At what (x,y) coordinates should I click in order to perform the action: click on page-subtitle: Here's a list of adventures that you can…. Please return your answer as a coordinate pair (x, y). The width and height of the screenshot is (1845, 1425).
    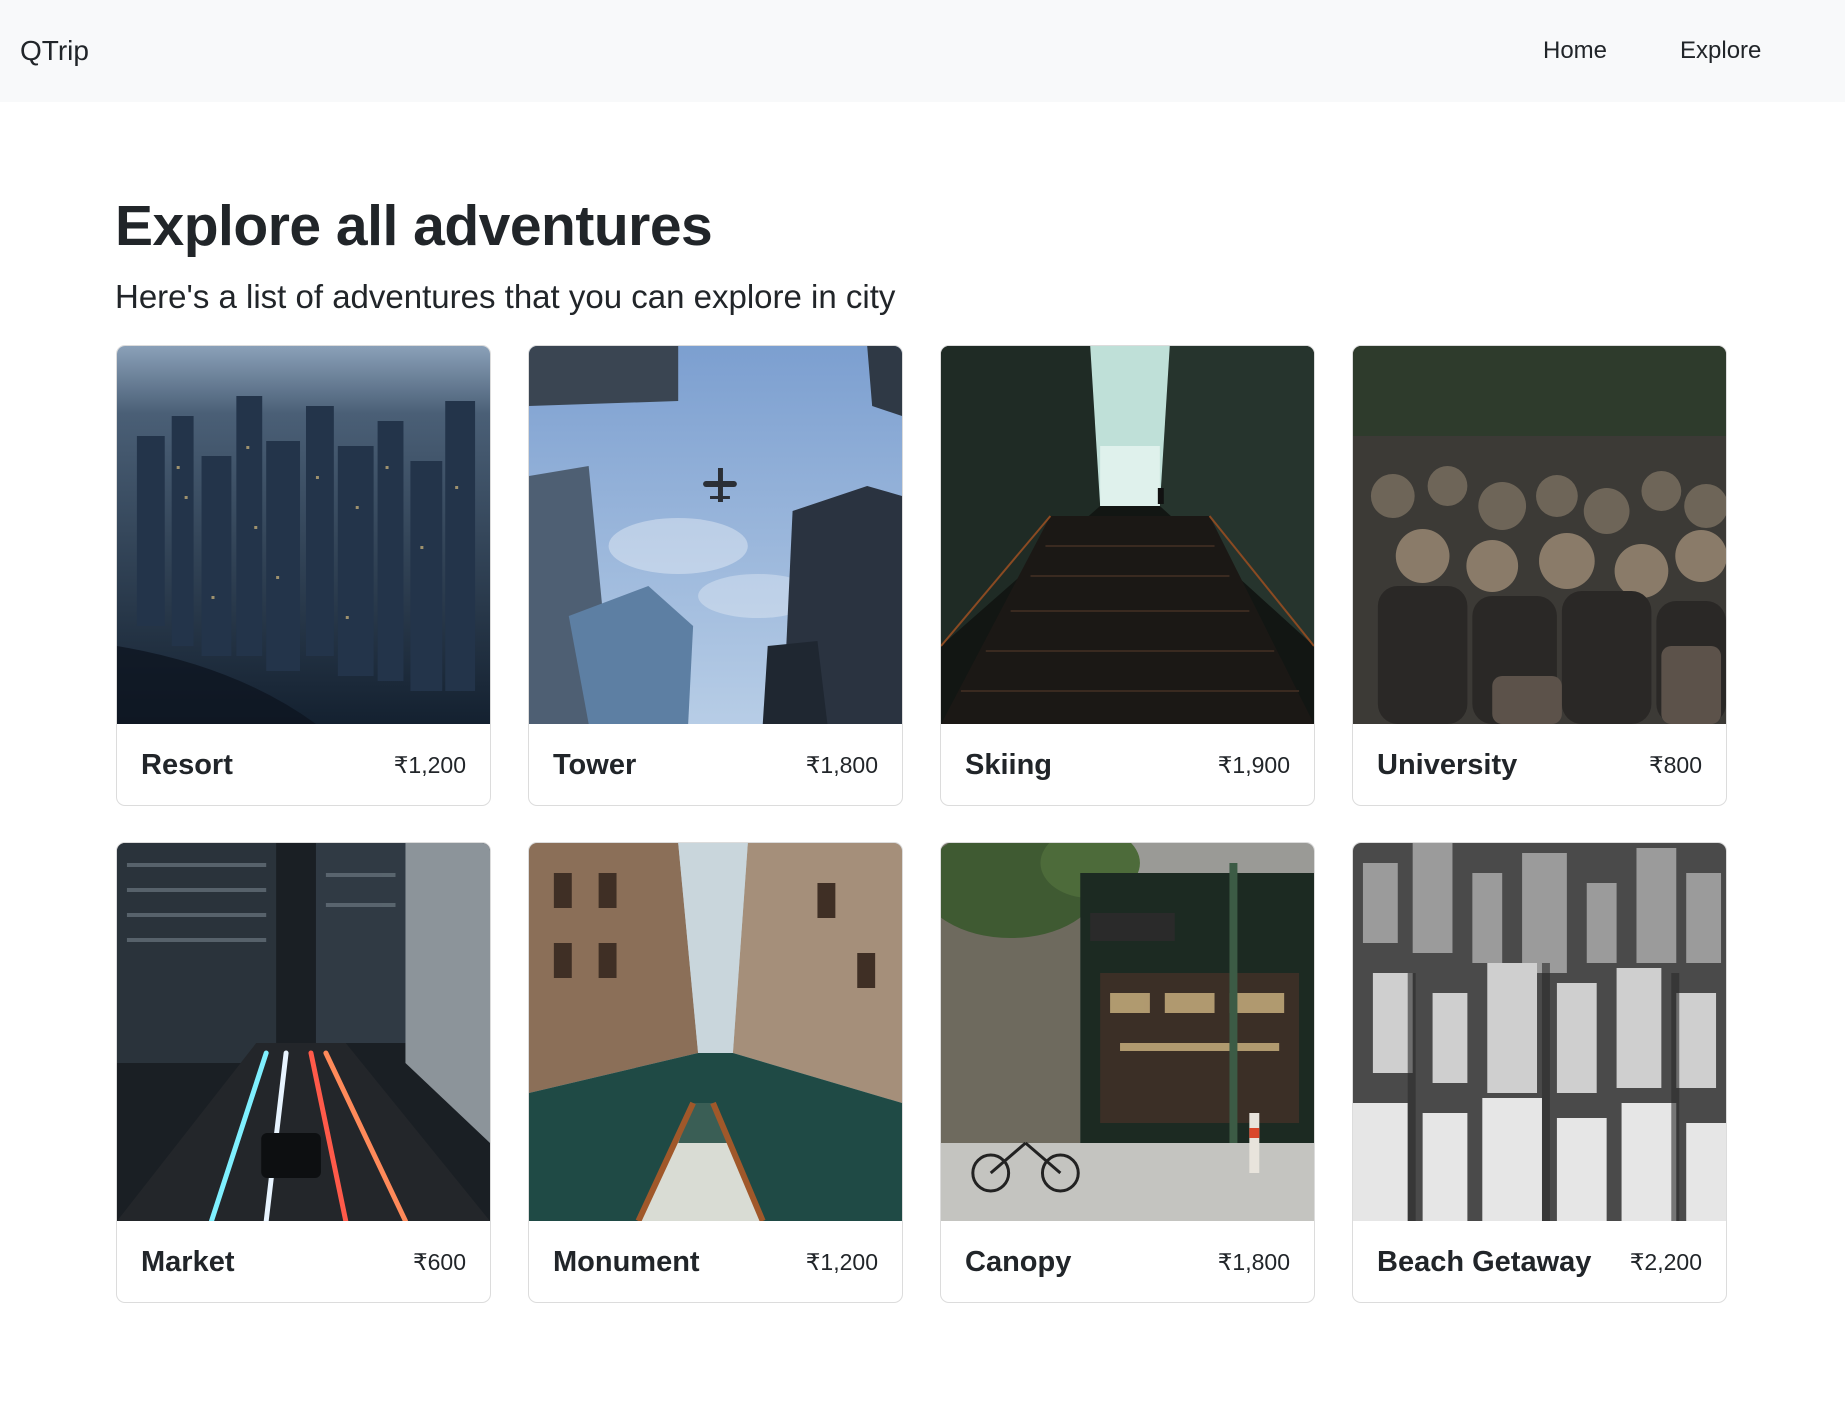
    Looking at the image, I should click on (505, 296).